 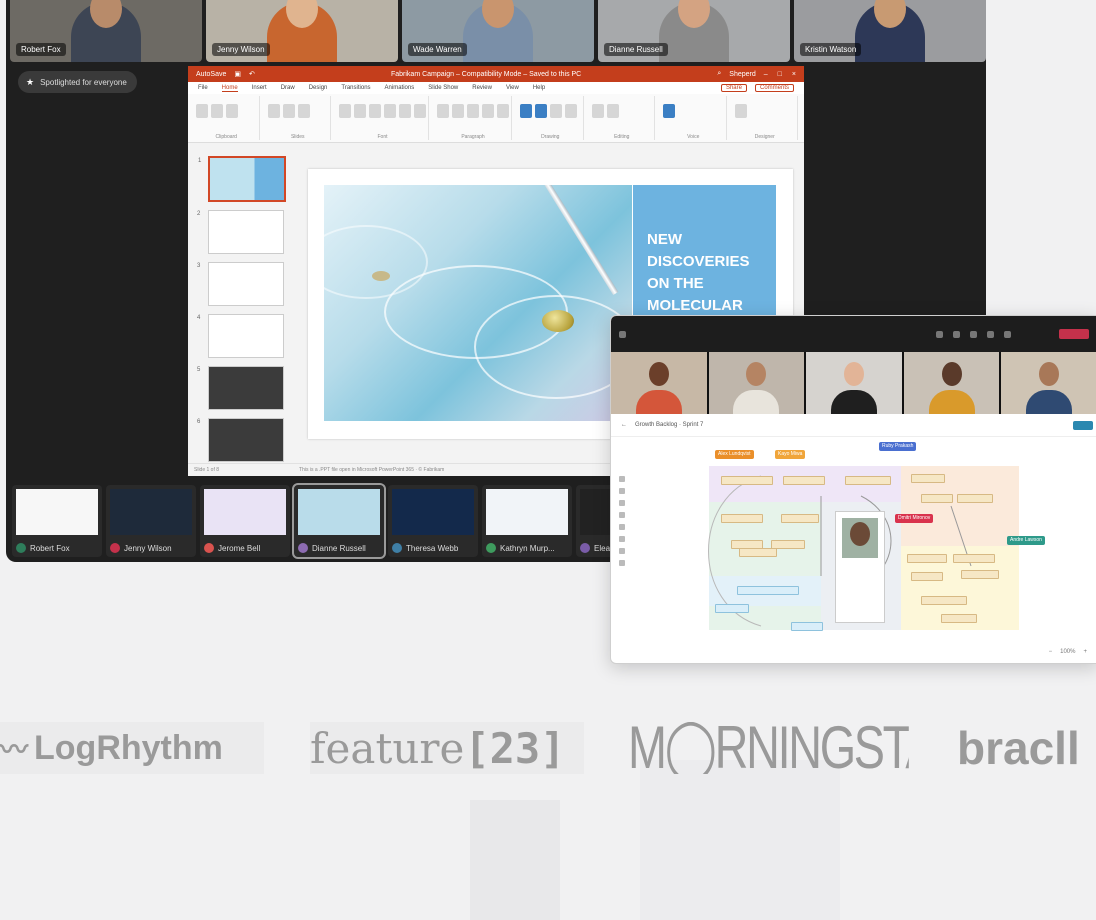 What do you see at coordinates (242, 179) in the screenshot?
I see `slide-thumbnail: 1` at bounding box center [242, 179].